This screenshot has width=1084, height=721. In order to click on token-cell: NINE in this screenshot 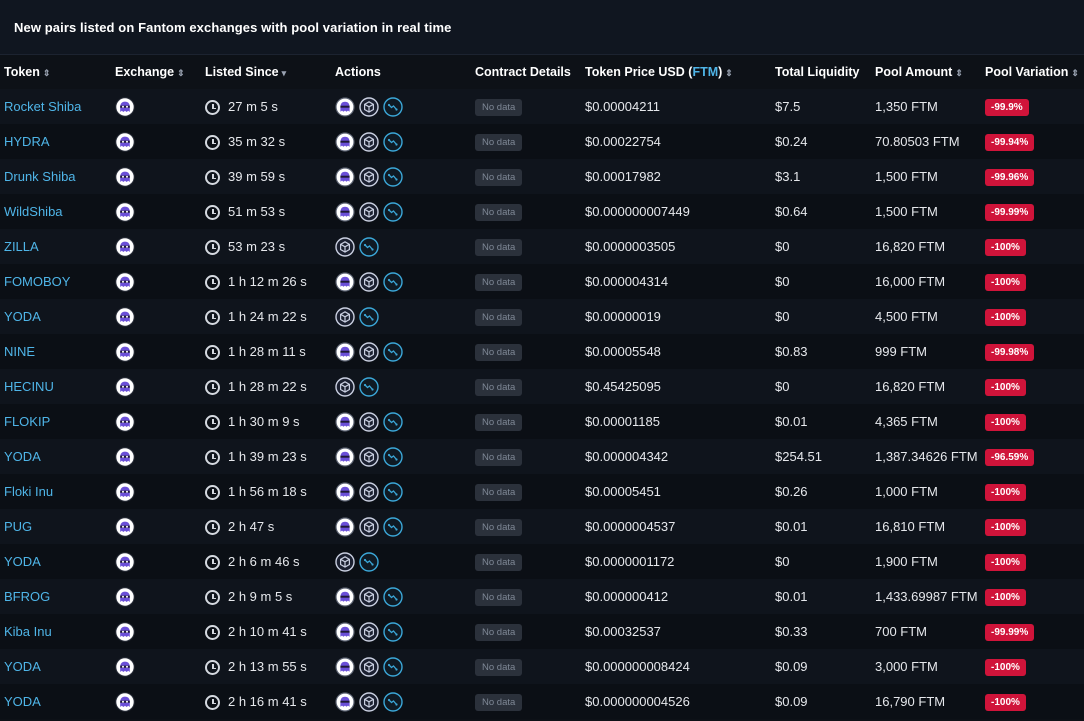, I will do `click(55, 351)`.